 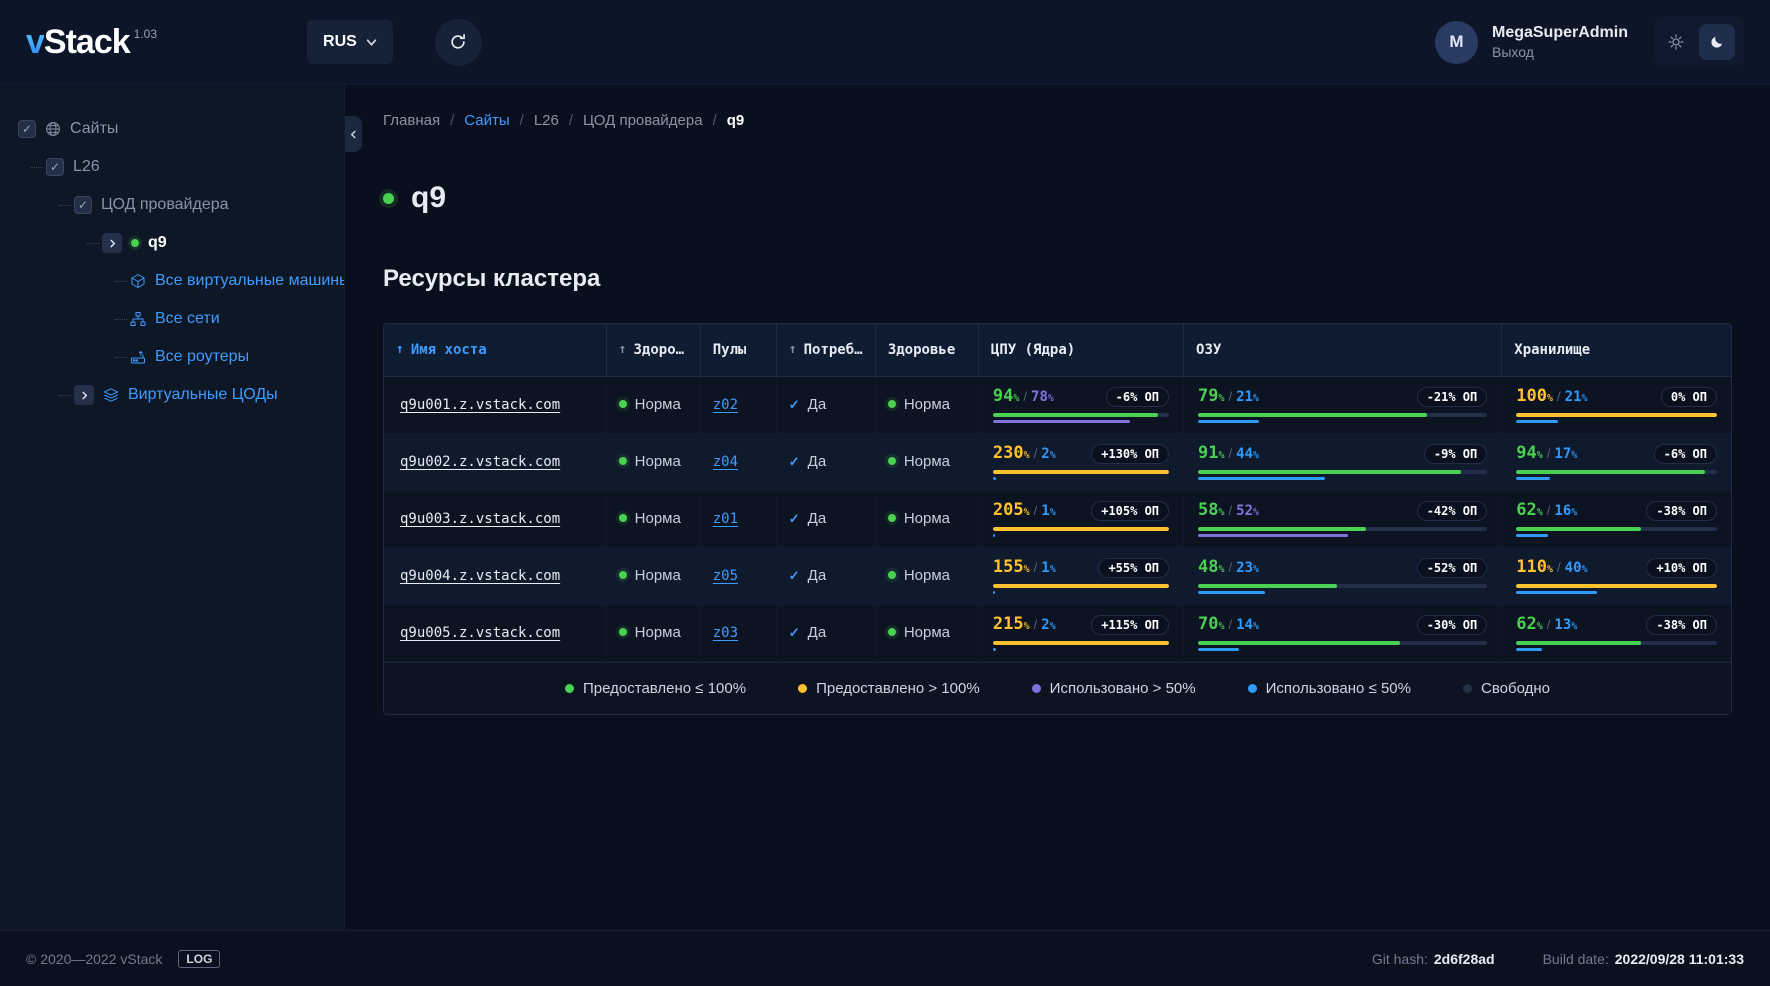 What do you see at coordinates (1122, 688) in the screenshot?
I see `legend-label: Использовано > 50%` at bounding box center [1122, 688].